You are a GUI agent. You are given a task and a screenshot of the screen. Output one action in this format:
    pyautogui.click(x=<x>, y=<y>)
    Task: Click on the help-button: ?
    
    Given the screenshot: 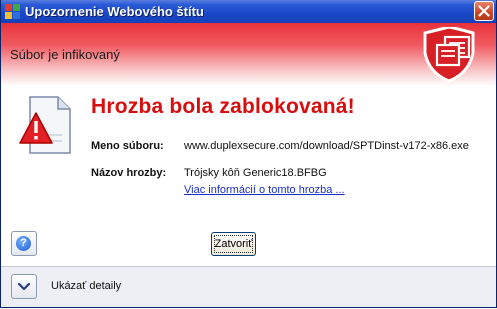 What is the action you would take?
    pyautogui.click(x=24, y=243)
    